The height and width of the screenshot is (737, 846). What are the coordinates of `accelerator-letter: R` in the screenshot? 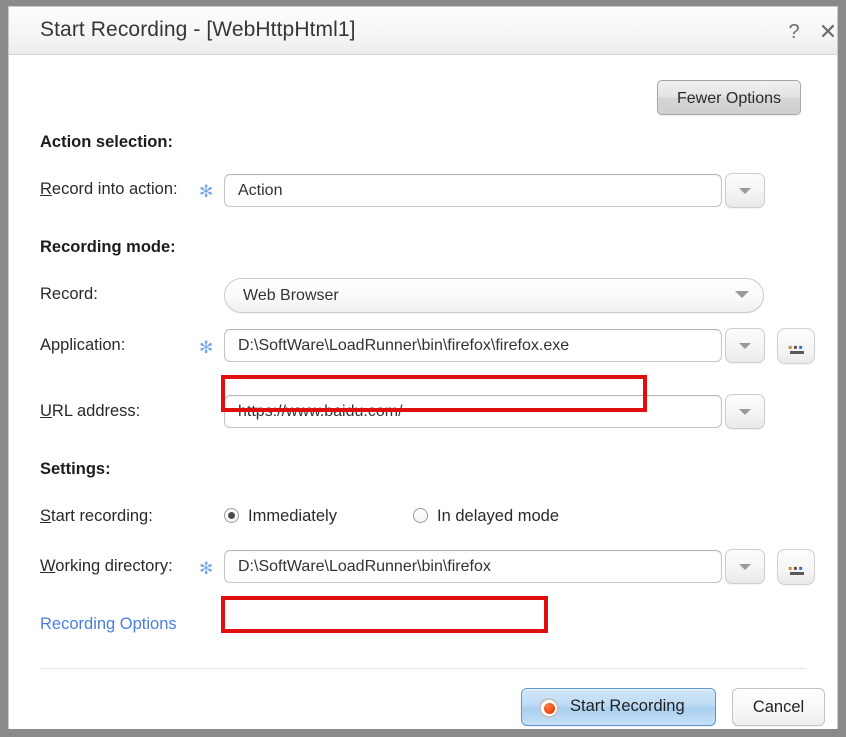 It's located at (46, 189).